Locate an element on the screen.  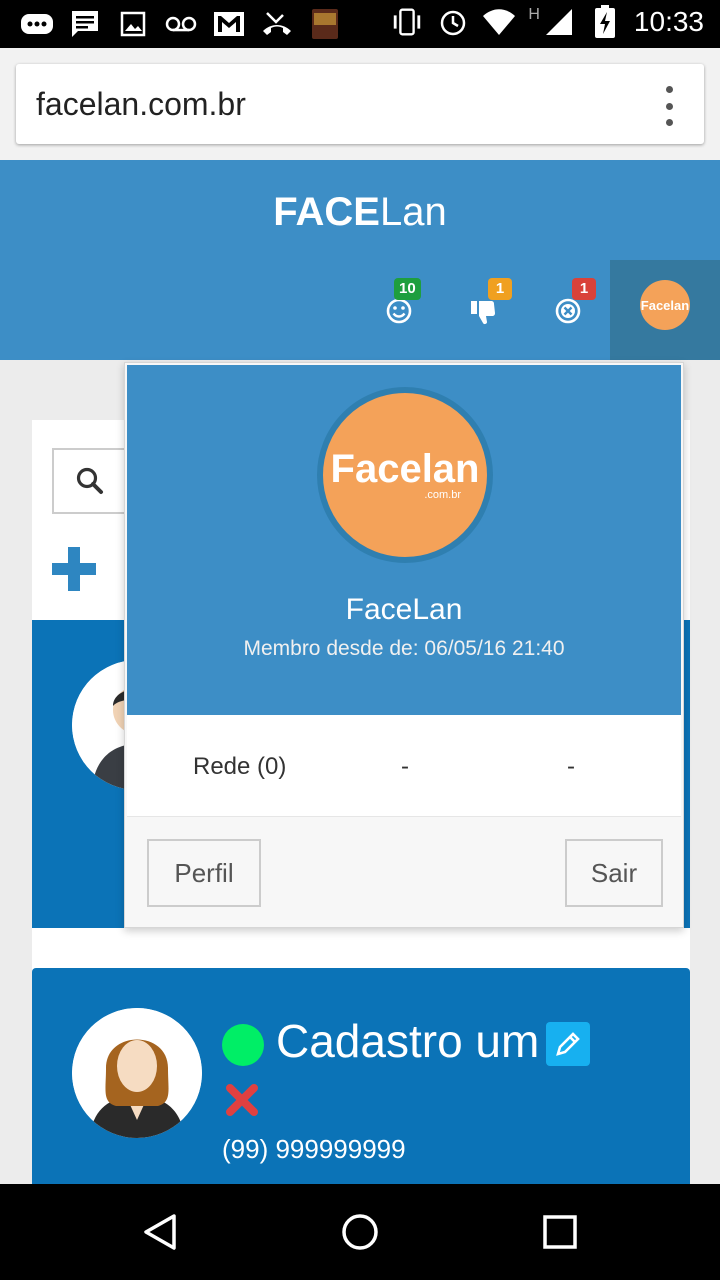
delete-contact-button is located at coordinates (242, 1100).